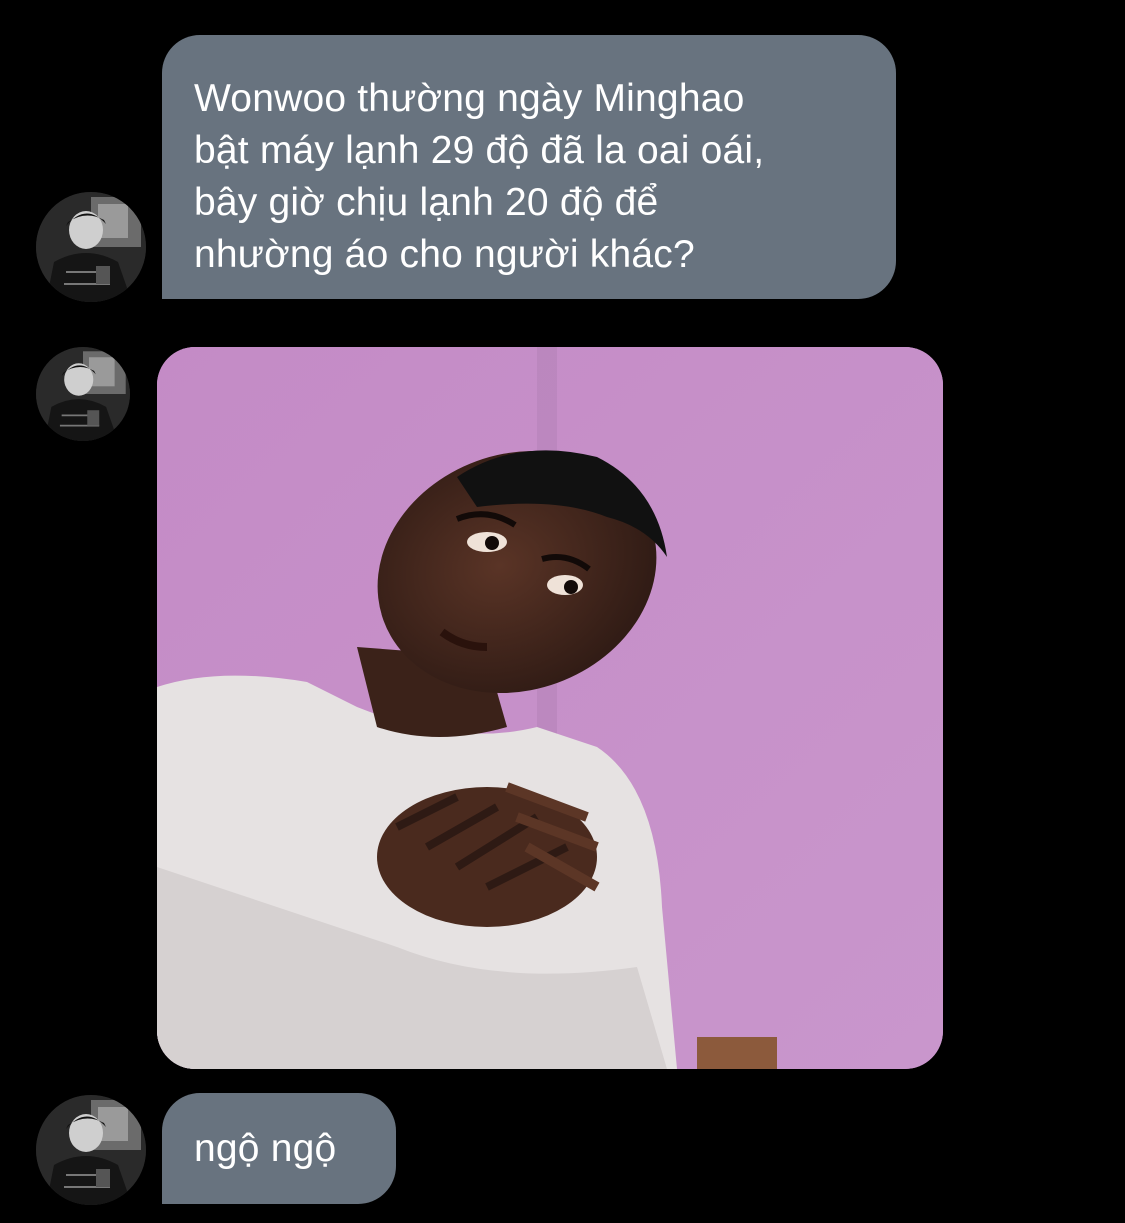 The width and height of the screenshot is (1125, 1223). I want to click on message-text: ngộ ngộ, so click(265, 1148).